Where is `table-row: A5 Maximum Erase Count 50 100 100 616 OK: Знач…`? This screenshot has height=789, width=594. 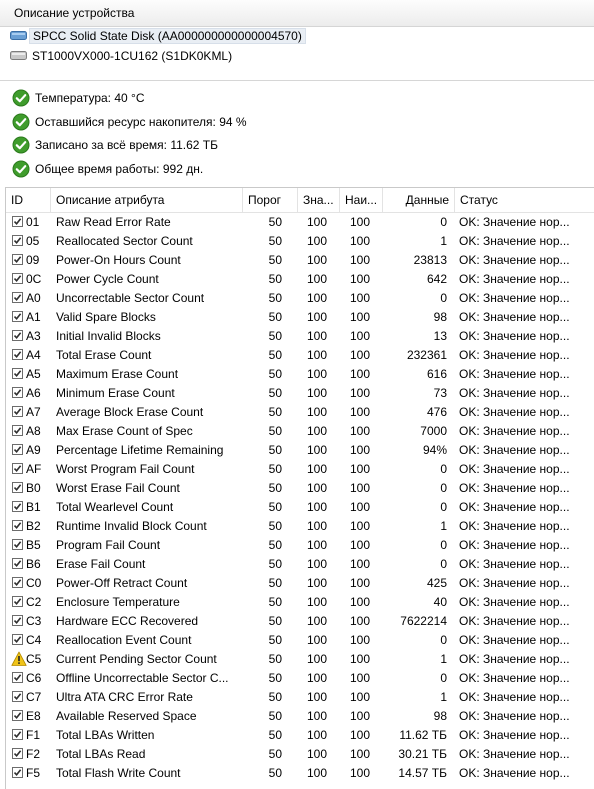
table-row: A5 Maximum Erase Count 50 100 100 616 OK: Знач… is located at coordinates (300, 374).